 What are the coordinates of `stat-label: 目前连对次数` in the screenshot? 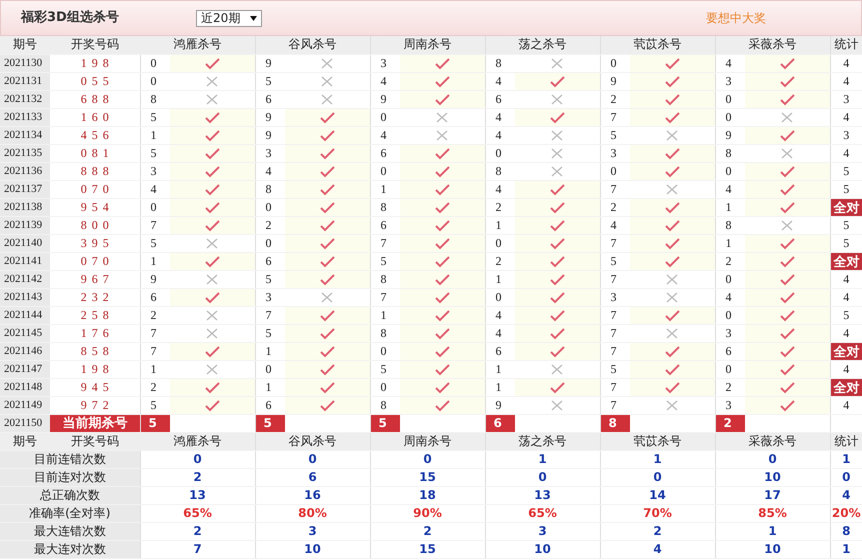 It's located at (70, 477).